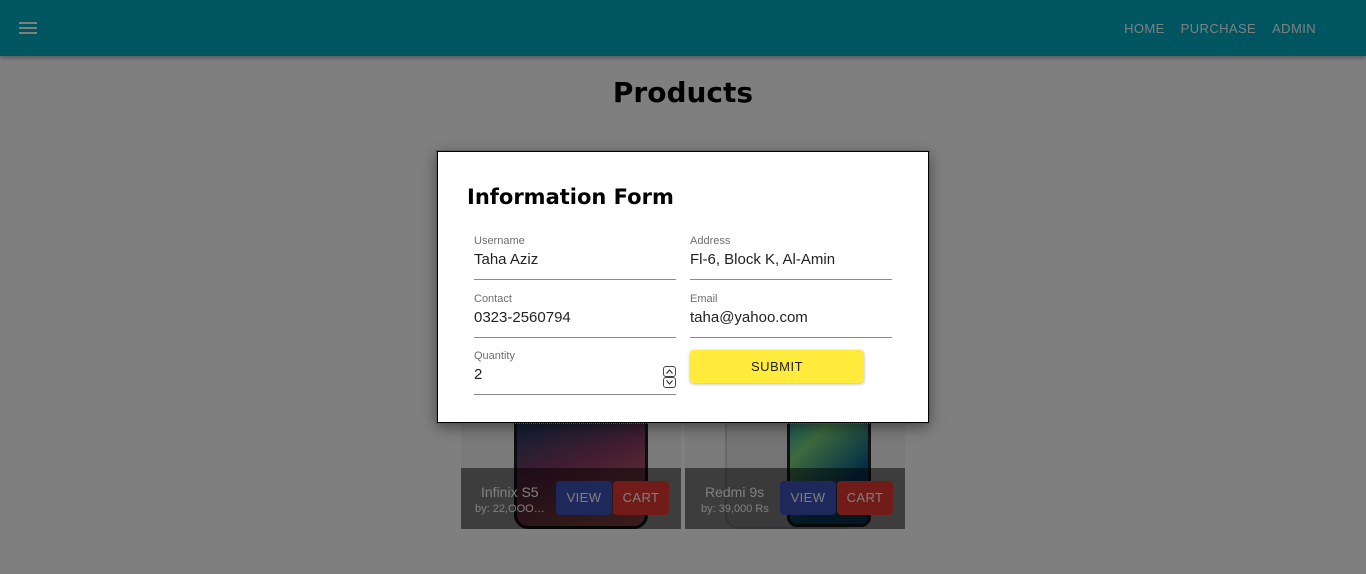 This screenshot has width=1366, height=574. I want to click on contact-label: Contact, so click(493, 299).